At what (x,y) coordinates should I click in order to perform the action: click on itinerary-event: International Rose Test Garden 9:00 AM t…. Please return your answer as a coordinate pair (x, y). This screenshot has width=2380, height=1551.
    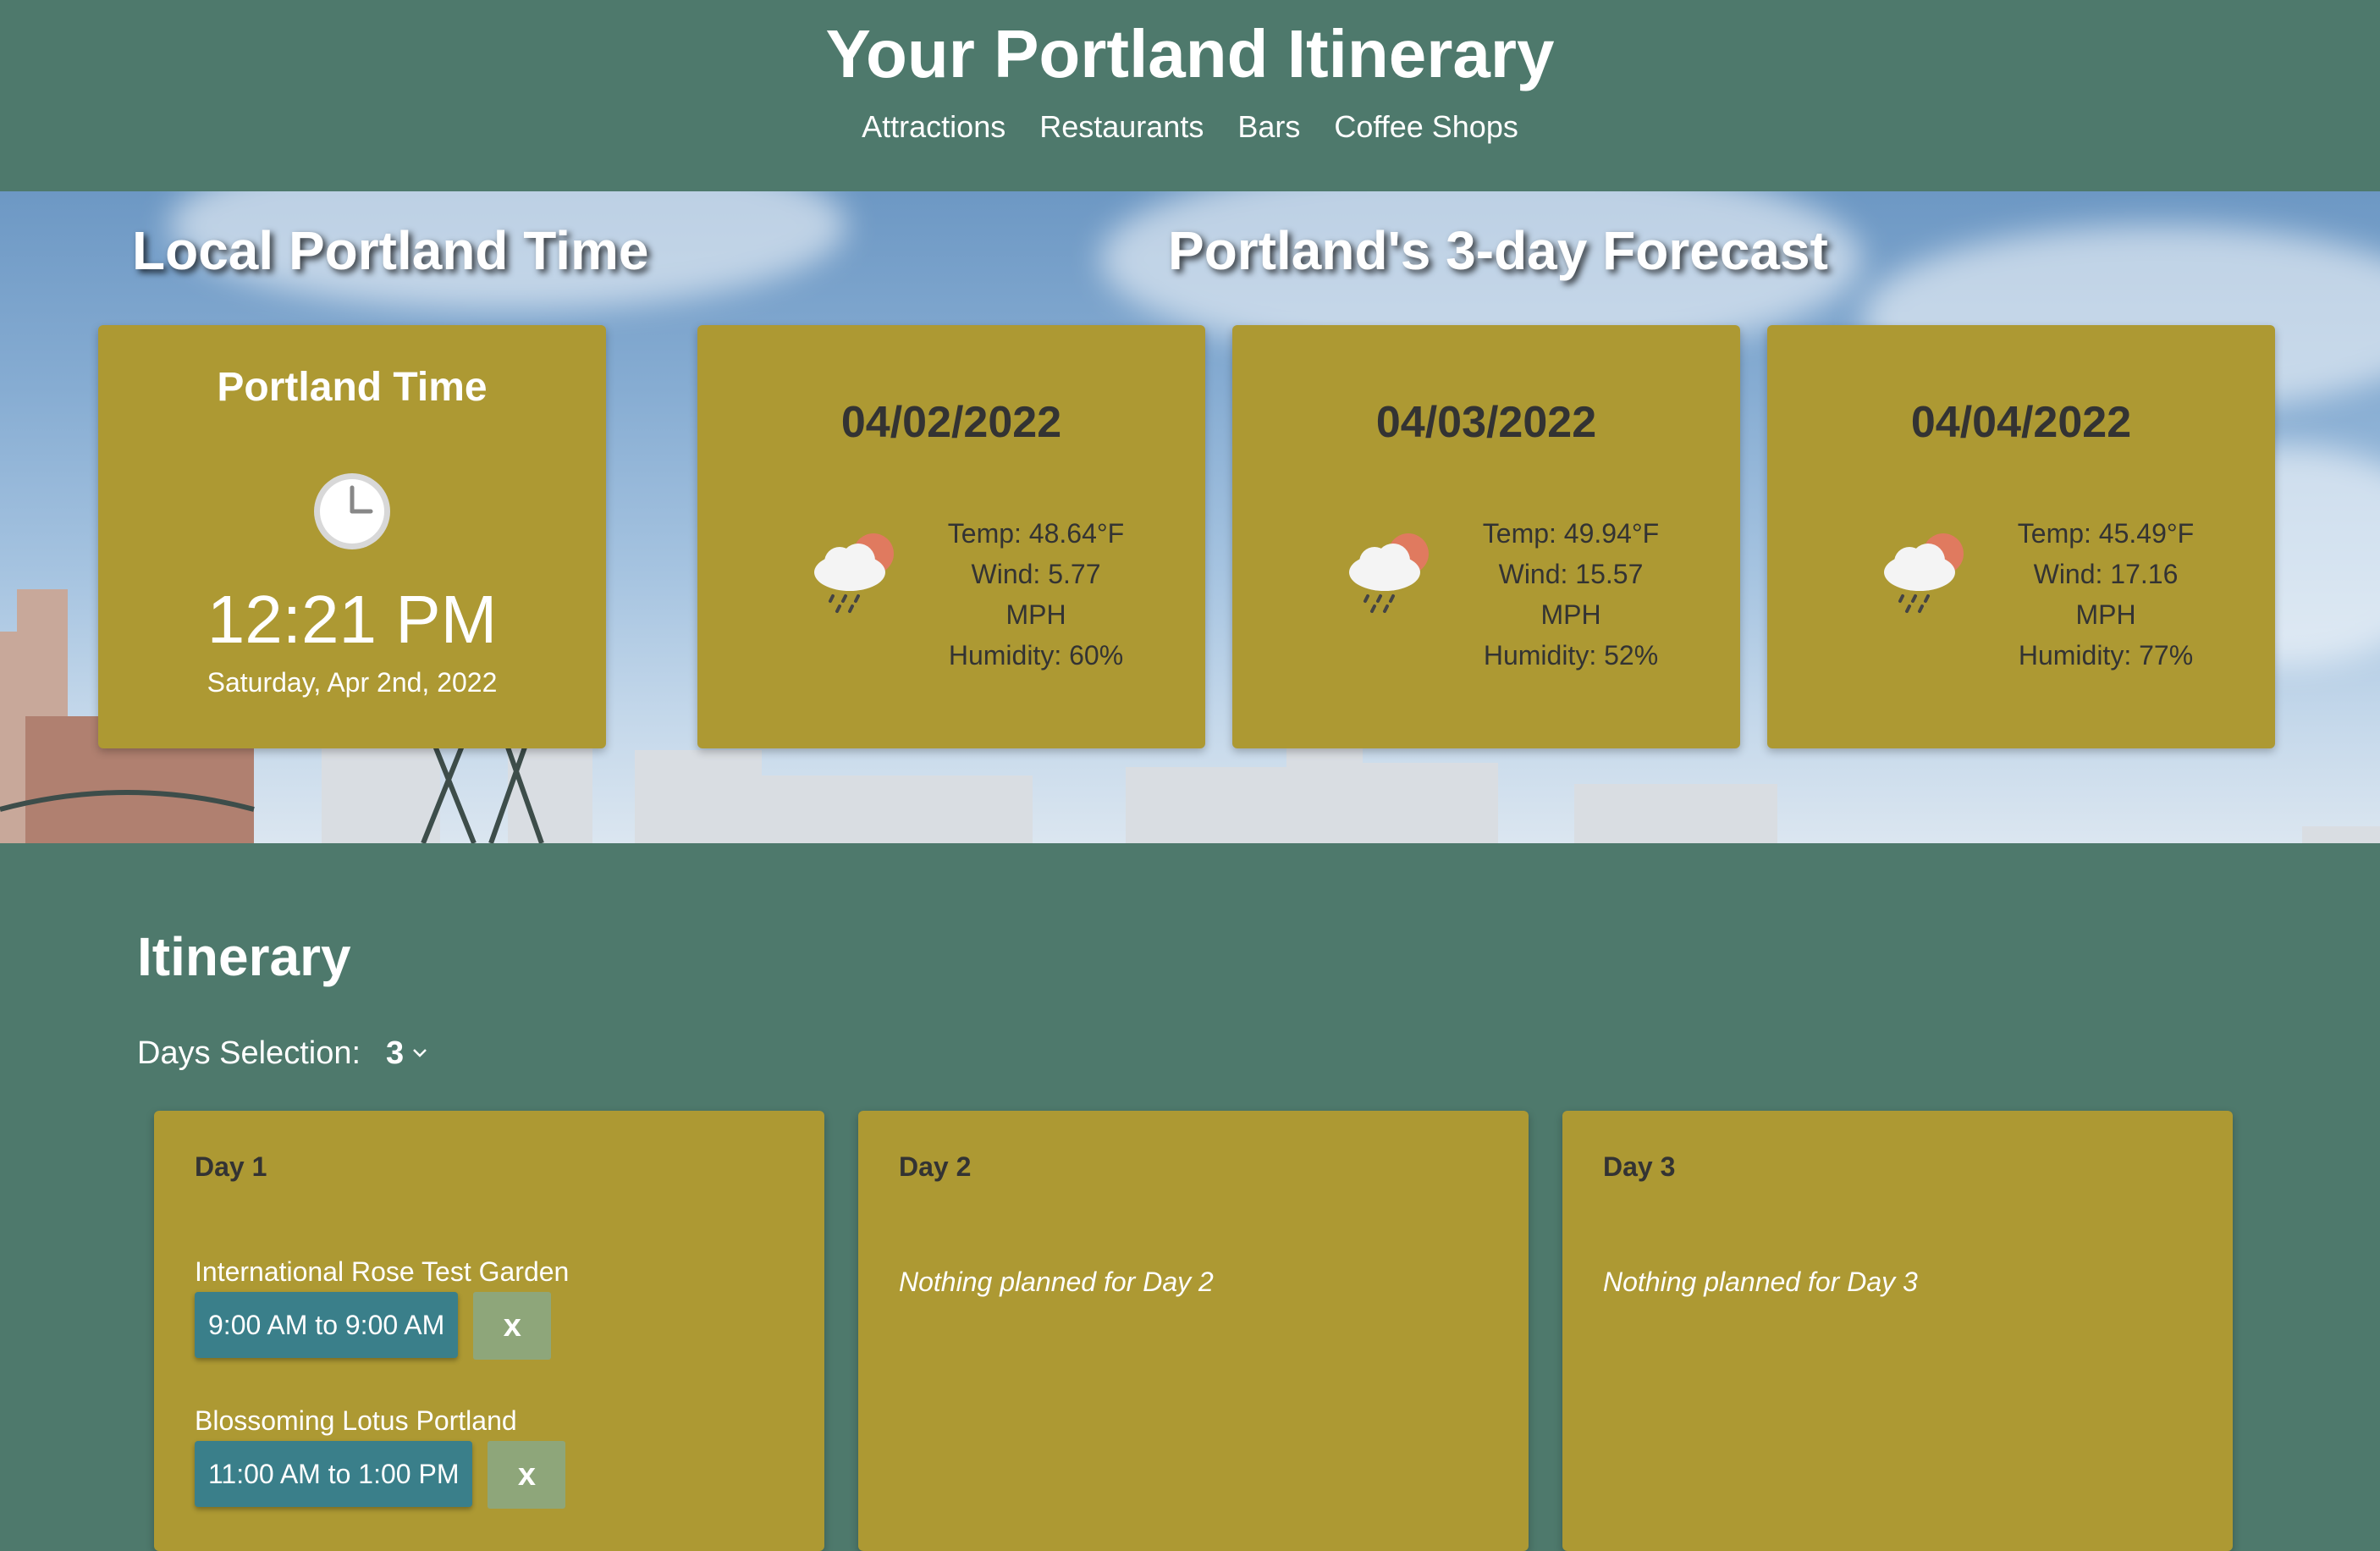
    Looking at the image, I should click on (382, 1306).